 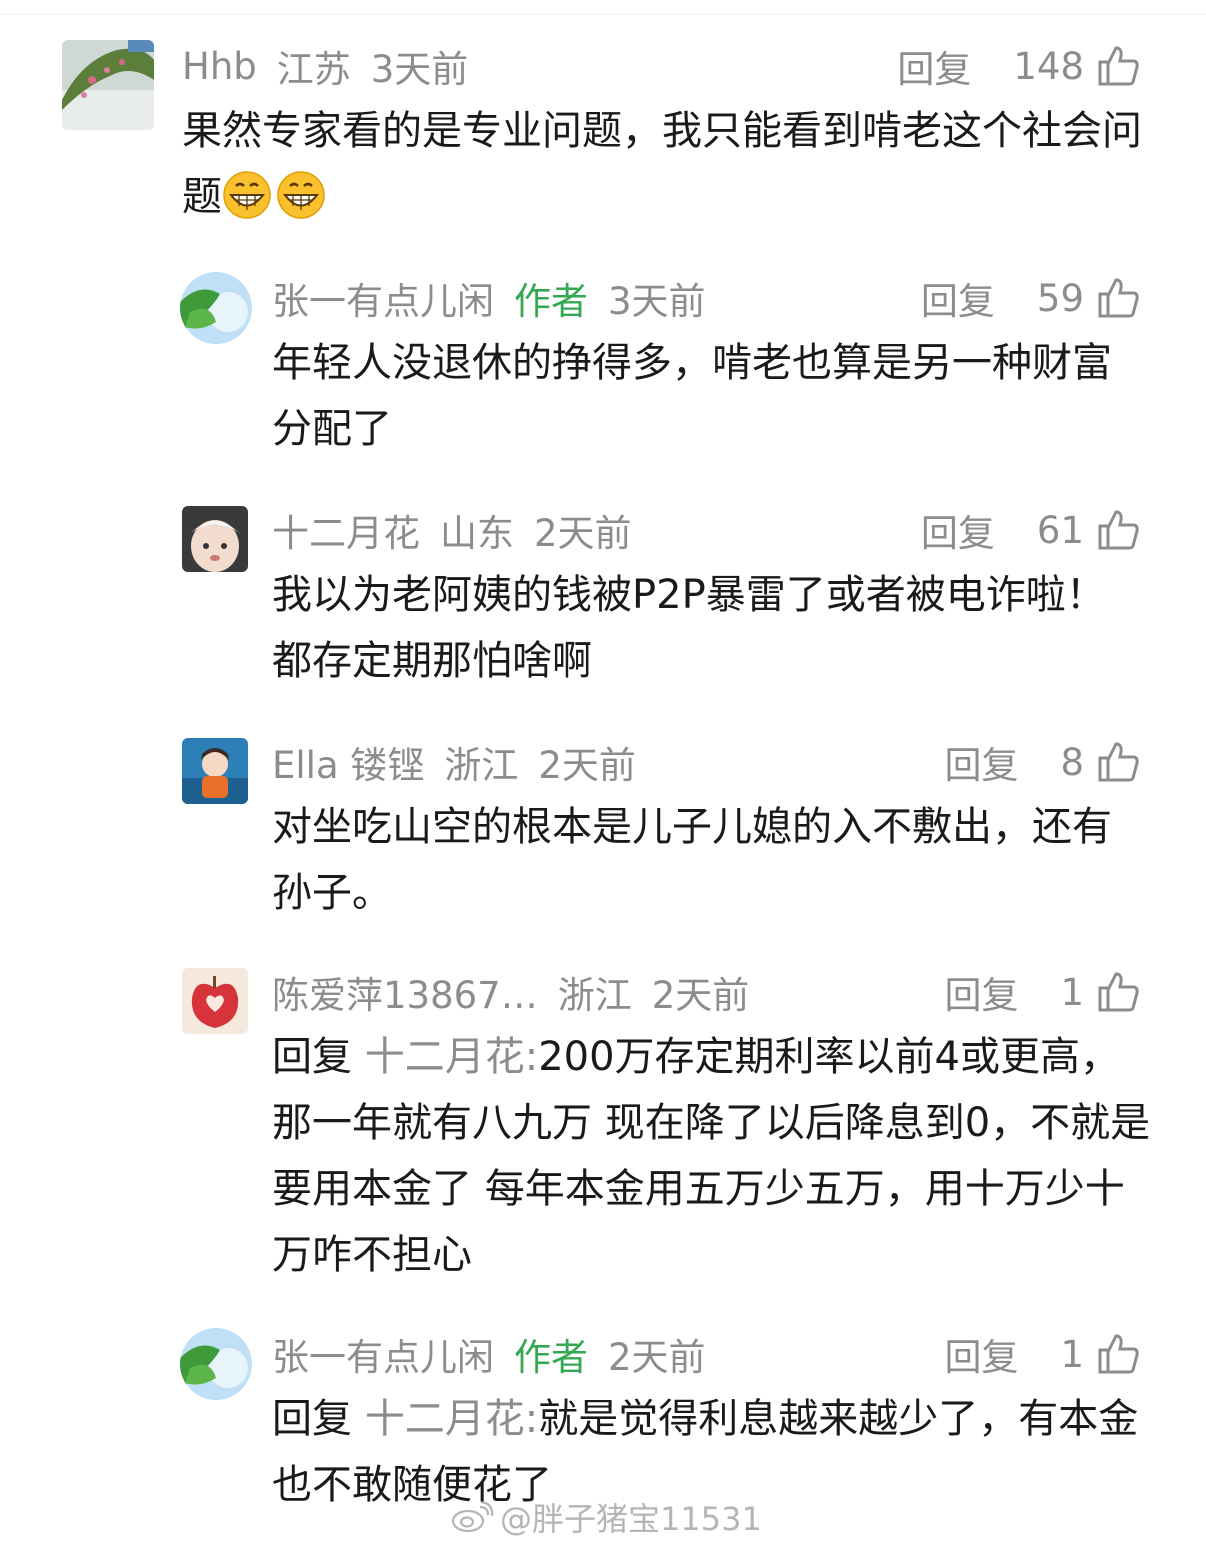 What do you see at coordinates (1072, 762) in the screenshot?
I see `like-count: 8` at bounding box center [1072, 762].